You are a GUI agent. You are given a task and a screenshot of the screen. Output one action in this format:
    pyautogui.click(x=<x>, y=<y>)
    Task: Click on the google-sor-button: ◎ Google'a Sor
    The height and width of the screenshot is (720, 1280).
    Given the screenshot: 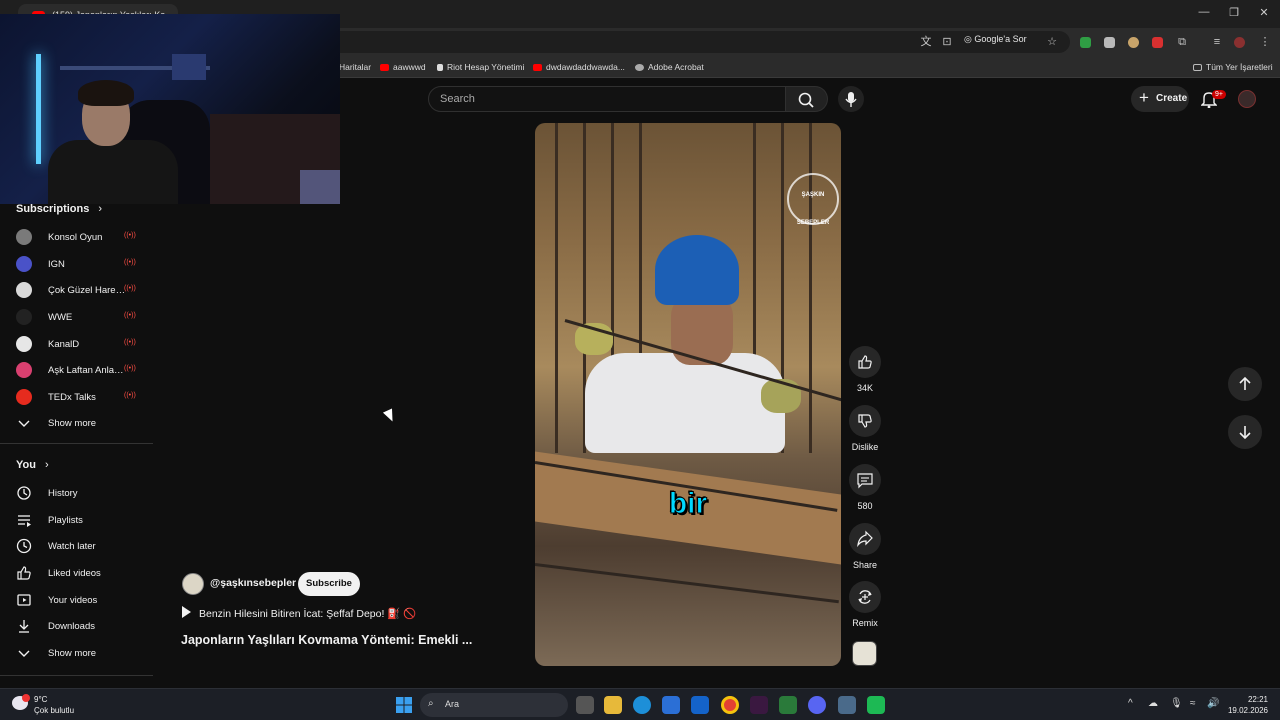 What is the action you would take?
    pyautogui.click(x=995, y=39)
    